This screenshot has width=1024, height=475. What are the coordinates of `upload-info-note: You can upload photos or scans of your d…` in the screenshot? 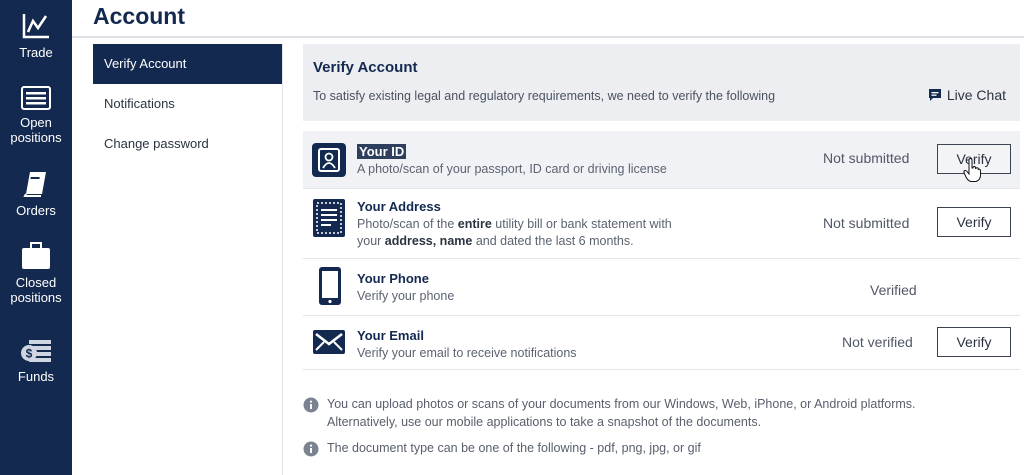 It's located at (661, 414).